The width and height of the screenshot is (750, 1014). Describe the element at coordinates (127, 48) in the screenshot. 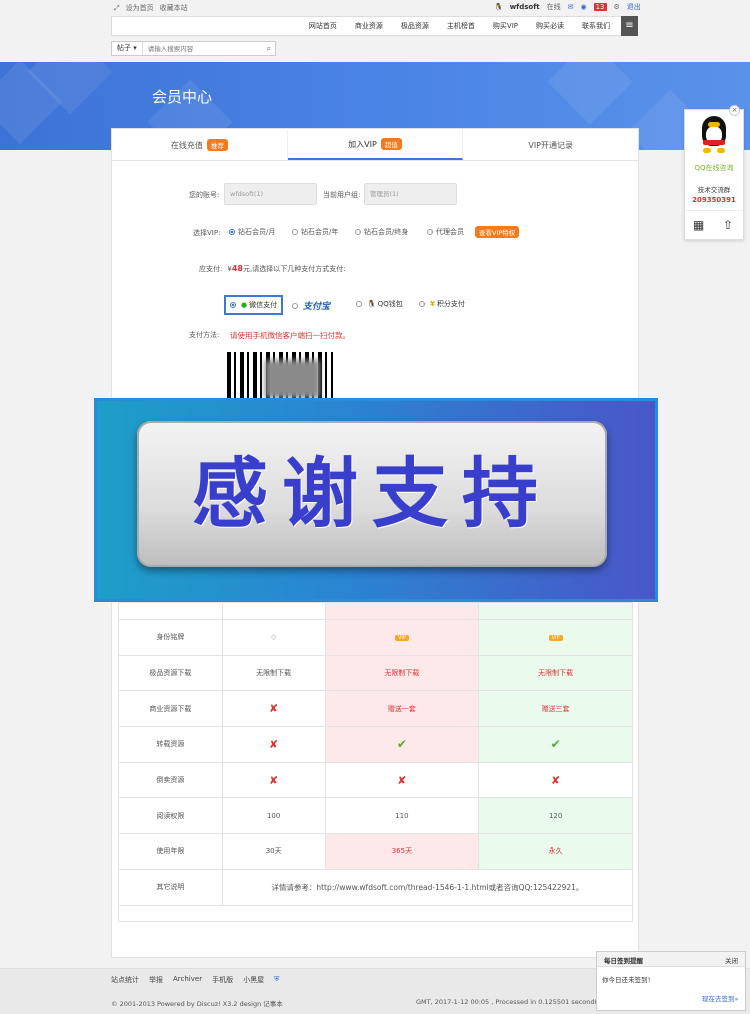

I see `search-type-select: 帖子 ▾` at that location.